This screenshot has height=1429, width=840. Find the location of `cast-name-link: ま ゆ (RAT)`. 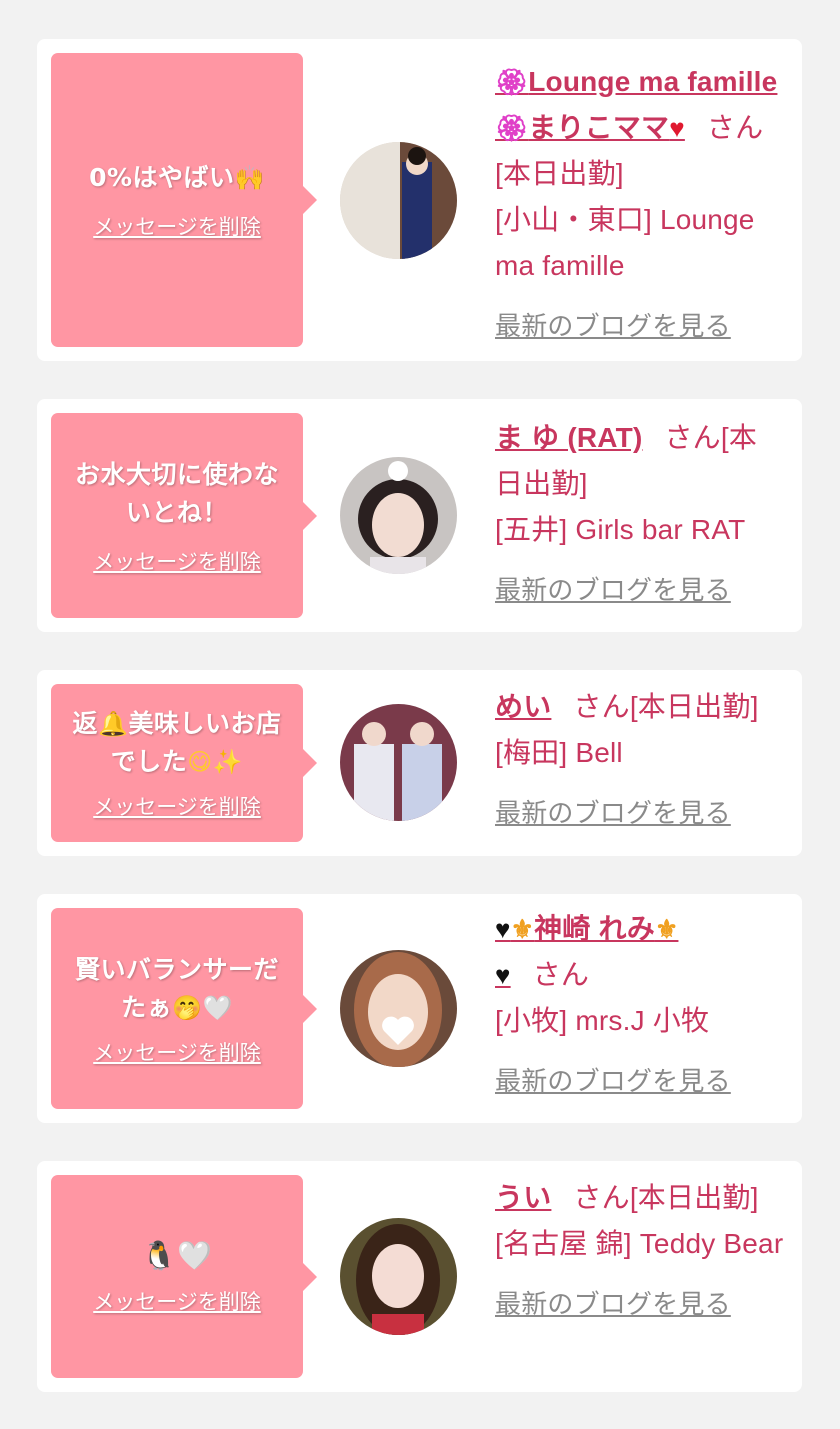

cast-name-link: ま ゆ (RAT) is located at coordinates (568, 437).